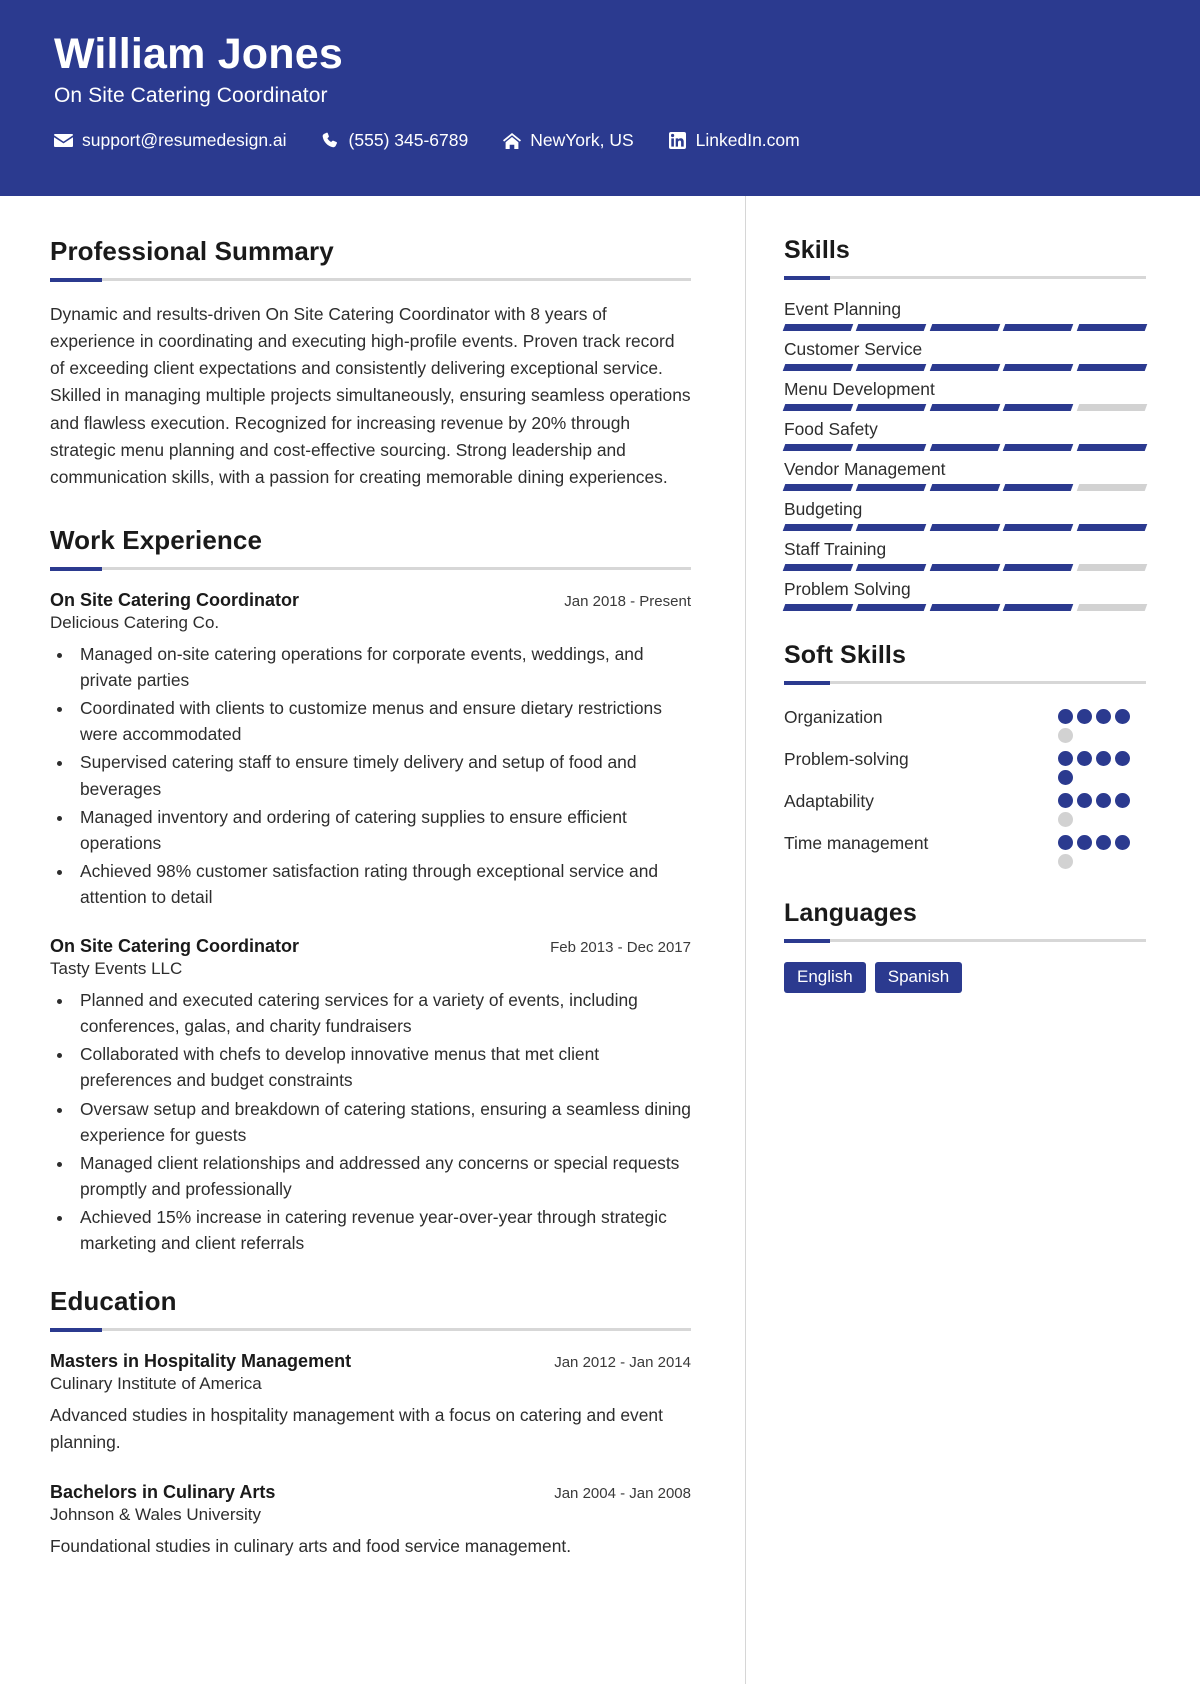 Image resolution: width=1200 pixels, height=1684 pixels. Describe the element at coordinates (859, 389) in the screenshot. I see `skill-label: Menu Development` at that location.